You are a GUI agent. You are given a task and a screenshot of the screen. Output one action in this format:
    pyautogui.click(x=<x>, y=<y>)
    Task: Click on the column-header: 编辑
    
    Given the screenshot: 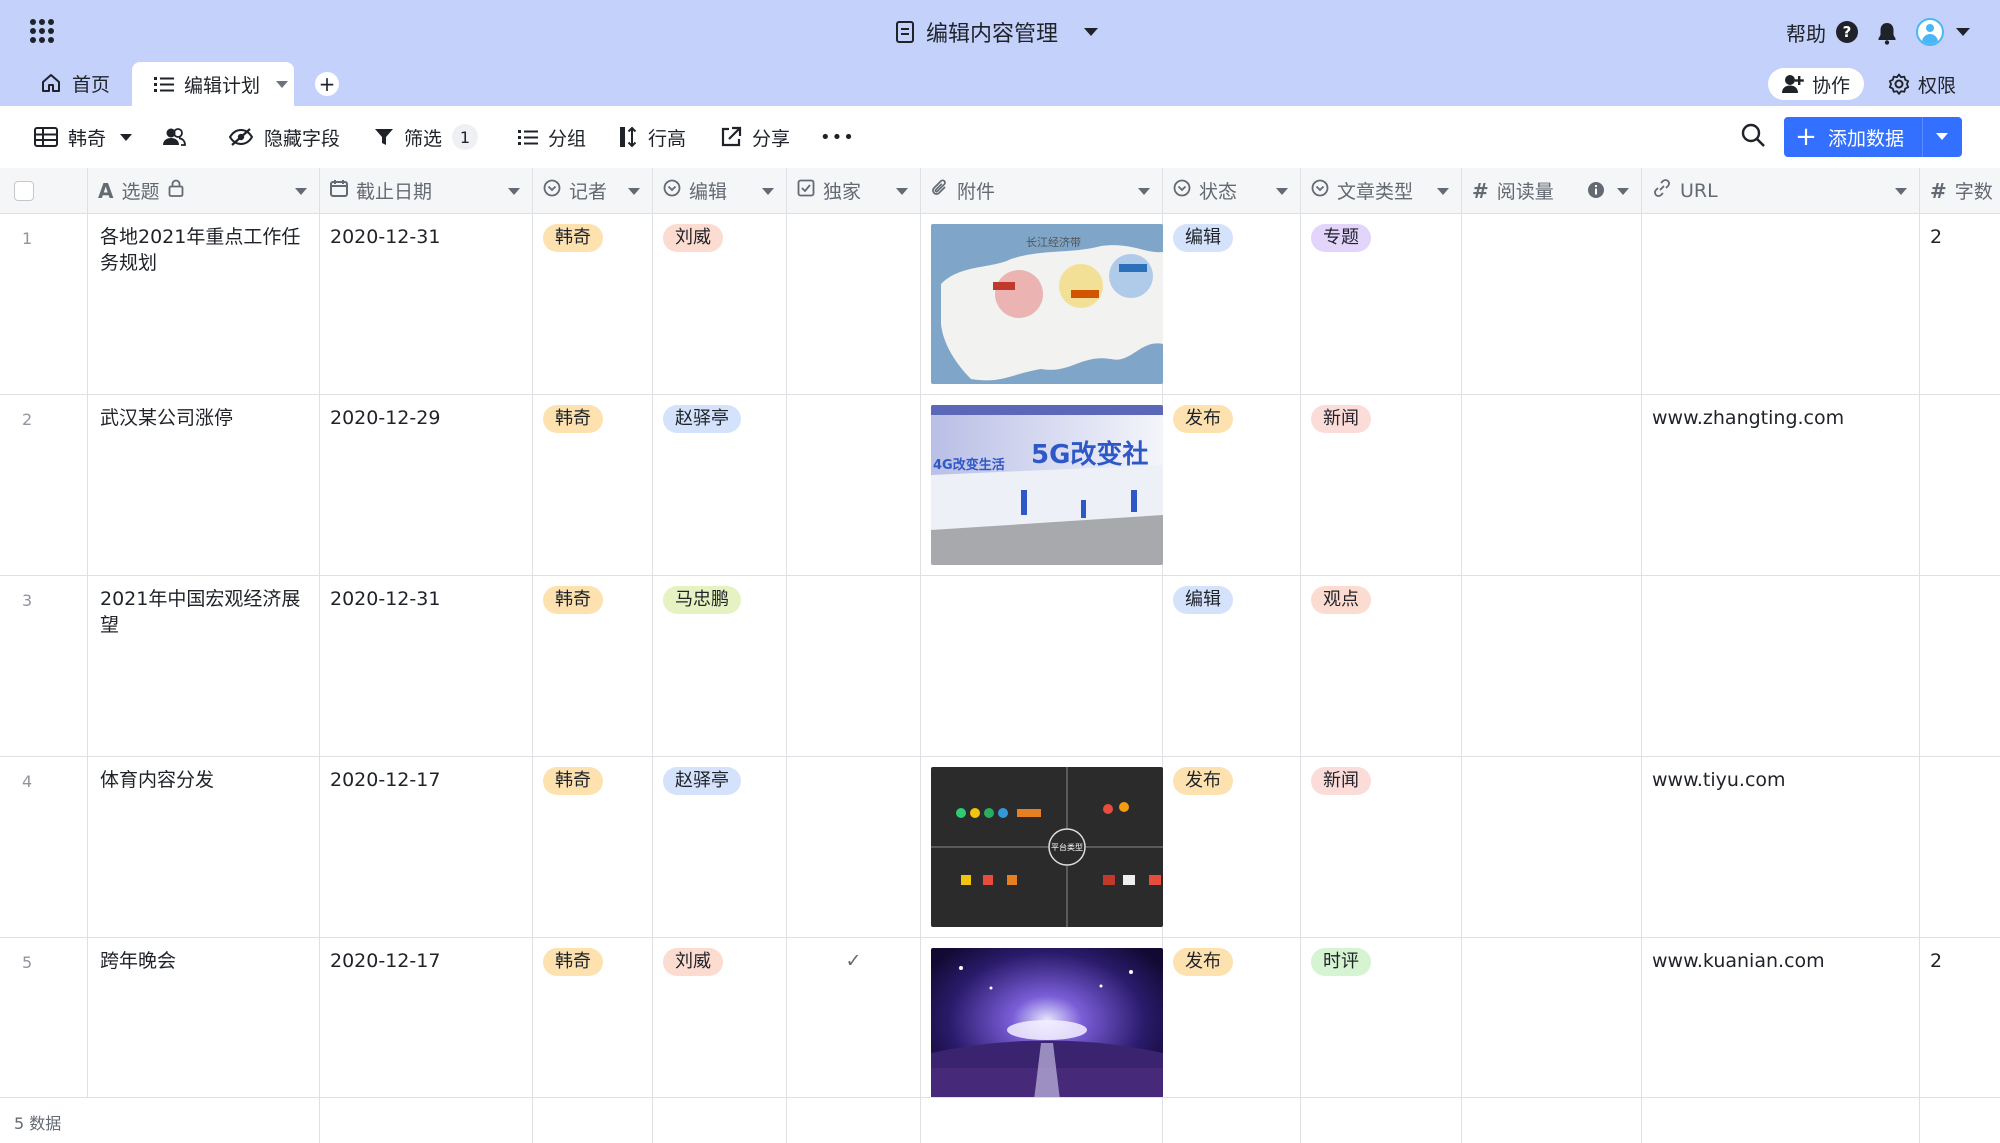 What is the action you would take?
    pyautogui.click(x=720, y=191)
    